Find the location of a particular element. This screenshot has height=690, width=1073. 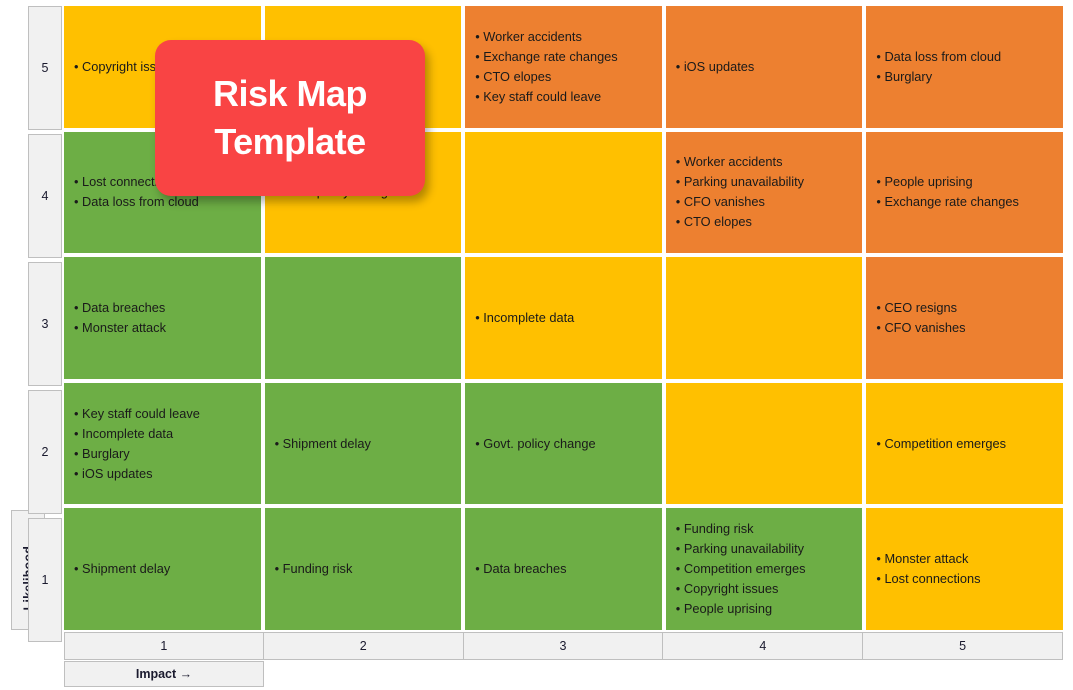

impact-tick-1: 1 is located at coordinates (164, 646).